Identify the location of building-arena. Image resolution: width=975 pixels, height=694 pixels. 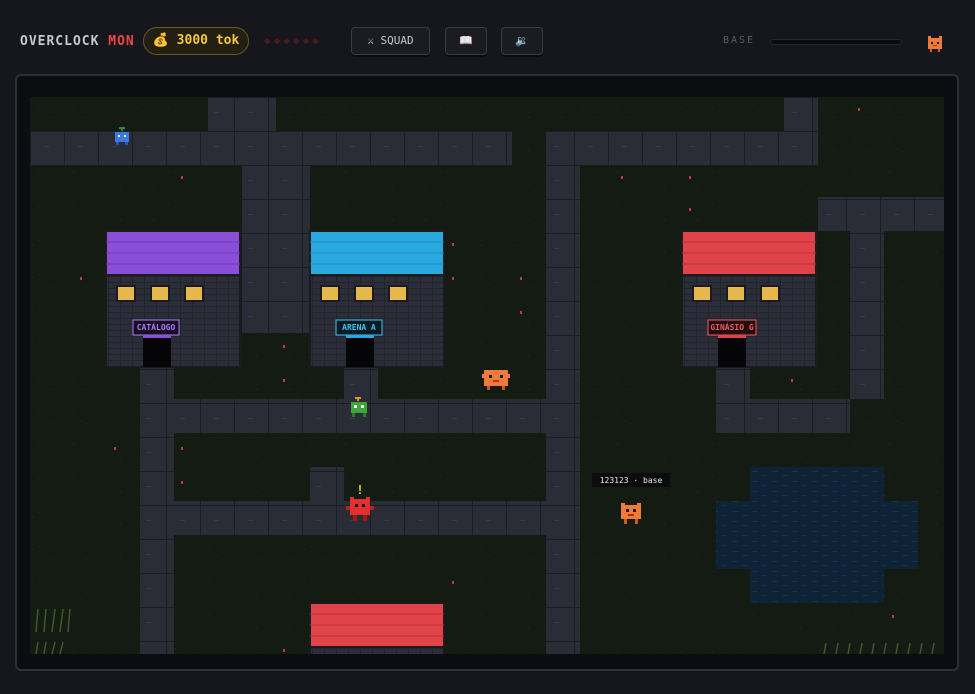
(377, 299).